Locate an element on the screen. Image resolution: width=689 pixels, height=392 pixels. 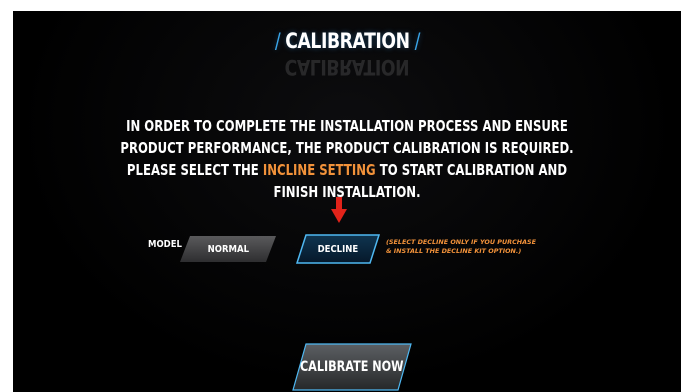
calibrate-button-label: CALIBRATE NOW is located at coordinates (352, 367).